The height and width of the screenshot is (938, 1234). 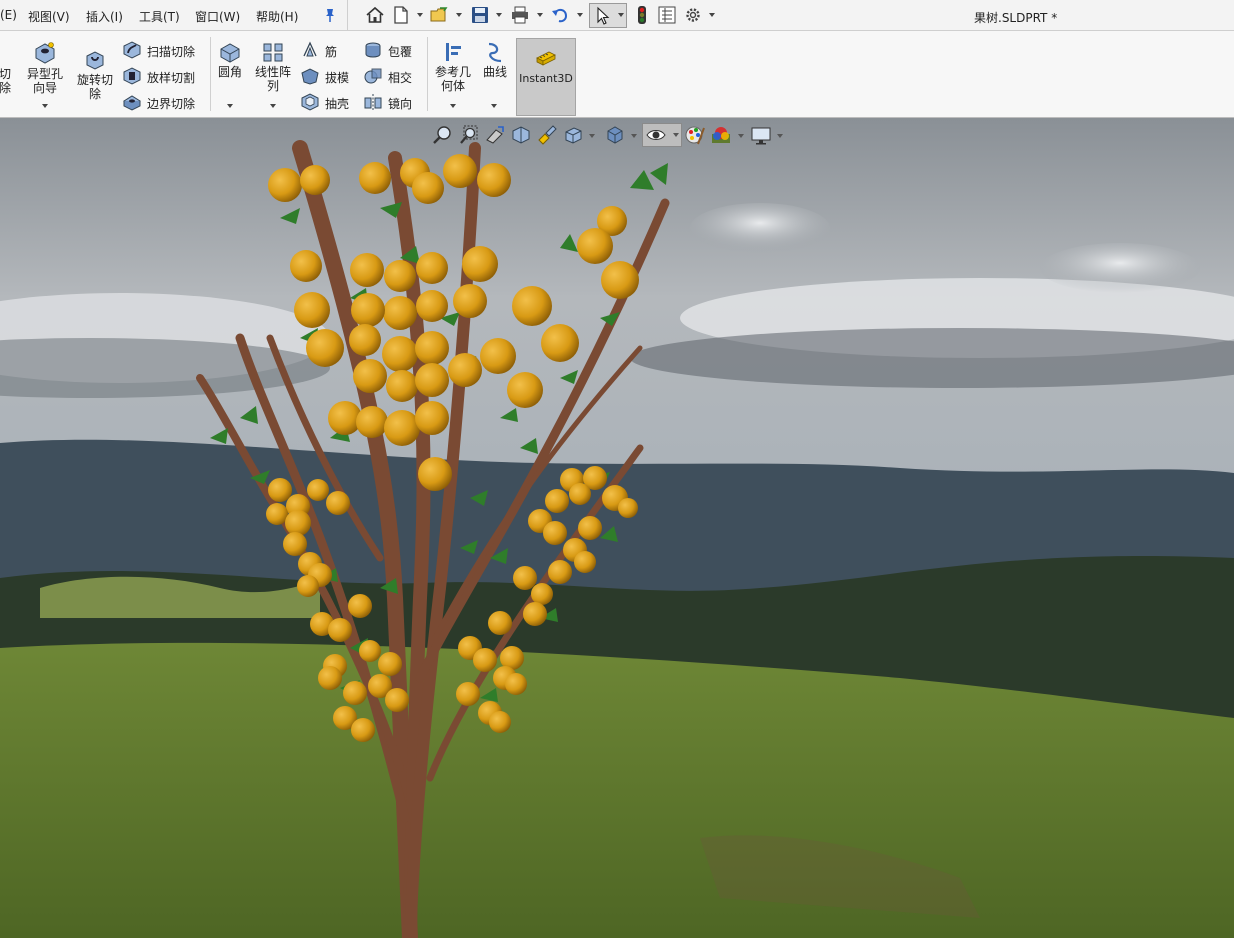 What do you see at coordinates (132, 50) in the screenshot?
I see `swept-cut-icon` at bounding box center [132, 50].